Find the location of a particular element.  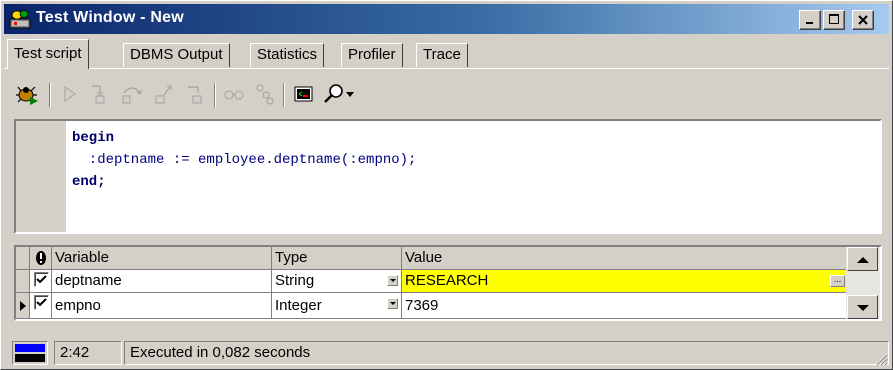

tab-trace: Trace is located at coordinates (442, 55).